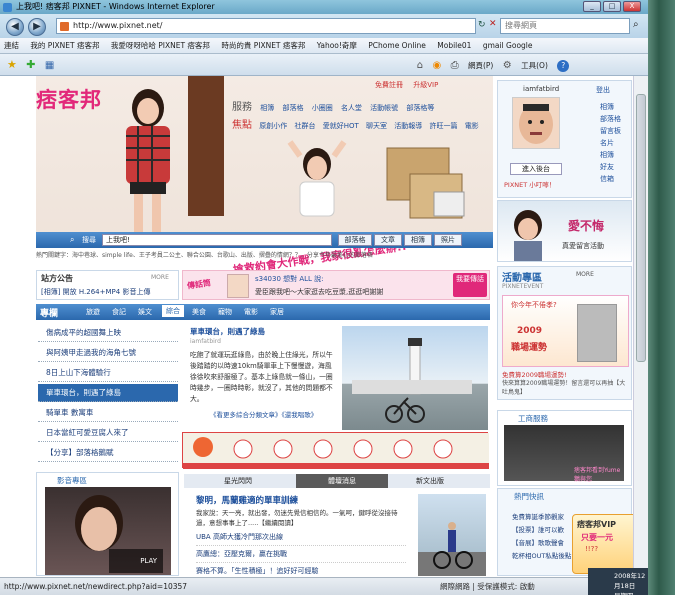 The image size is (675, 601). What do you see at coordinates (418, 240) in the screenshot?
I see `search-tab-album: 相簿` at bounding box center [418, 240].